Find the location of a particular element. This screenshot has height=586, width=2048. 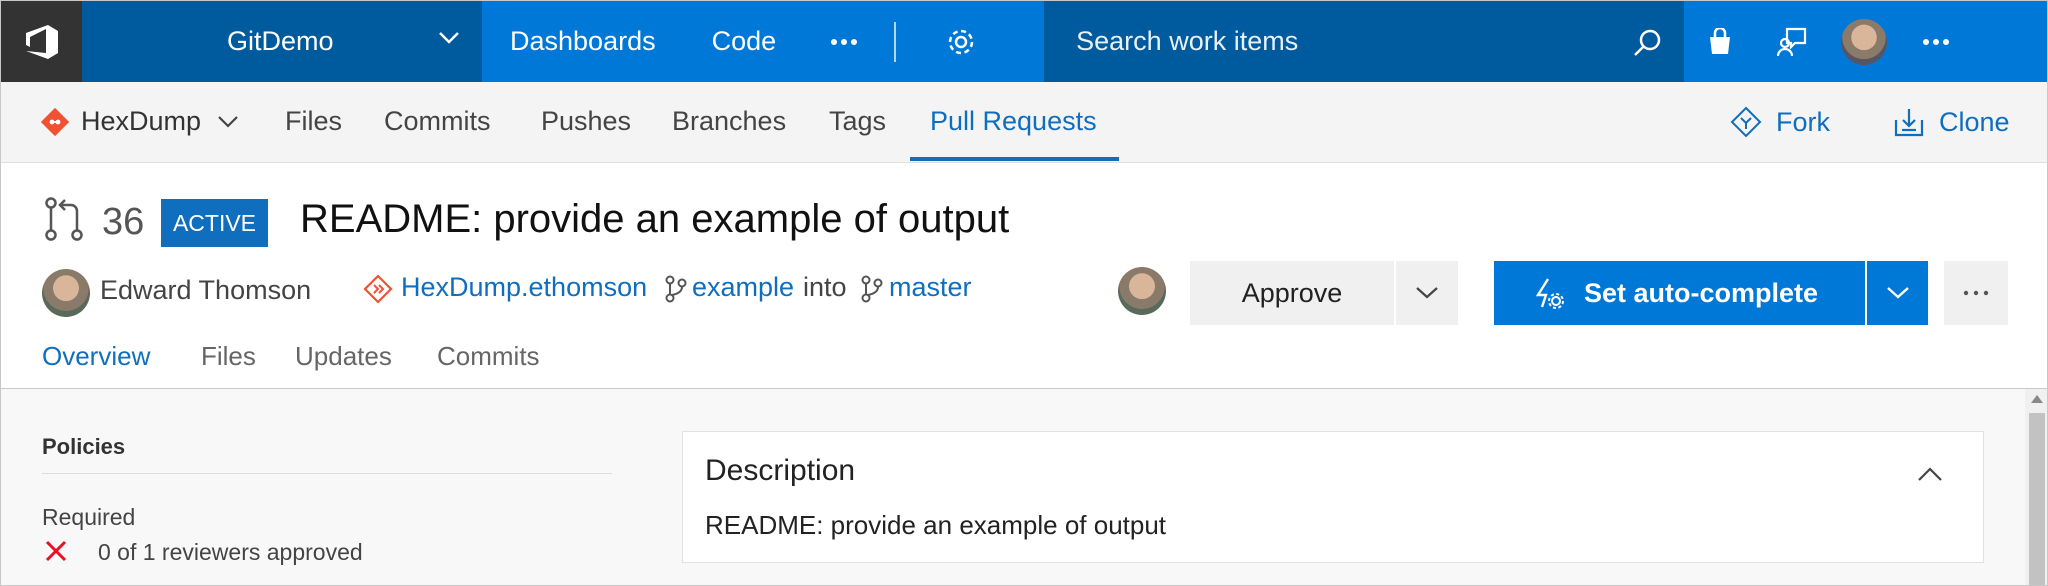

approve-dropdown-button is located at coordinates (1427, 293).